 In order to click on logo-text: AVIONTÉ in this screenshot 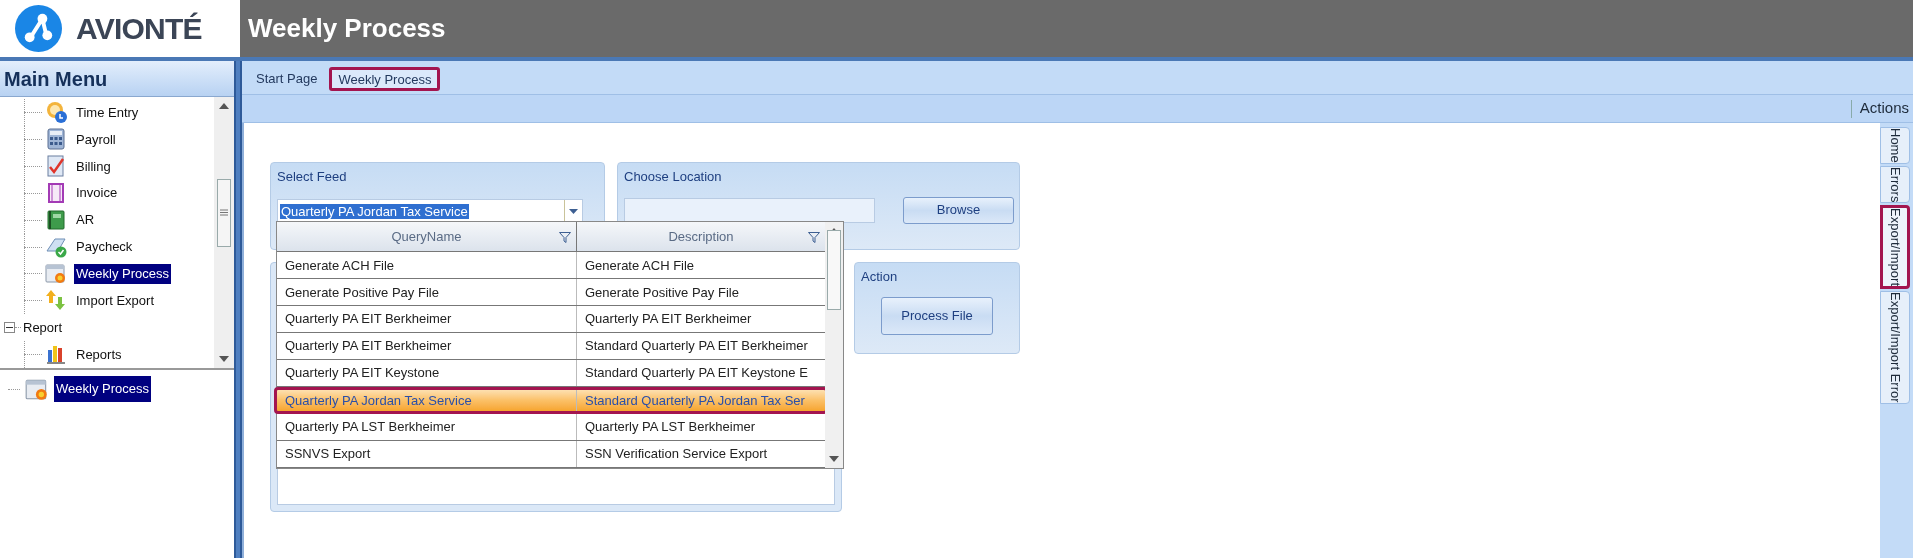, I will do `click(139, 29)`.